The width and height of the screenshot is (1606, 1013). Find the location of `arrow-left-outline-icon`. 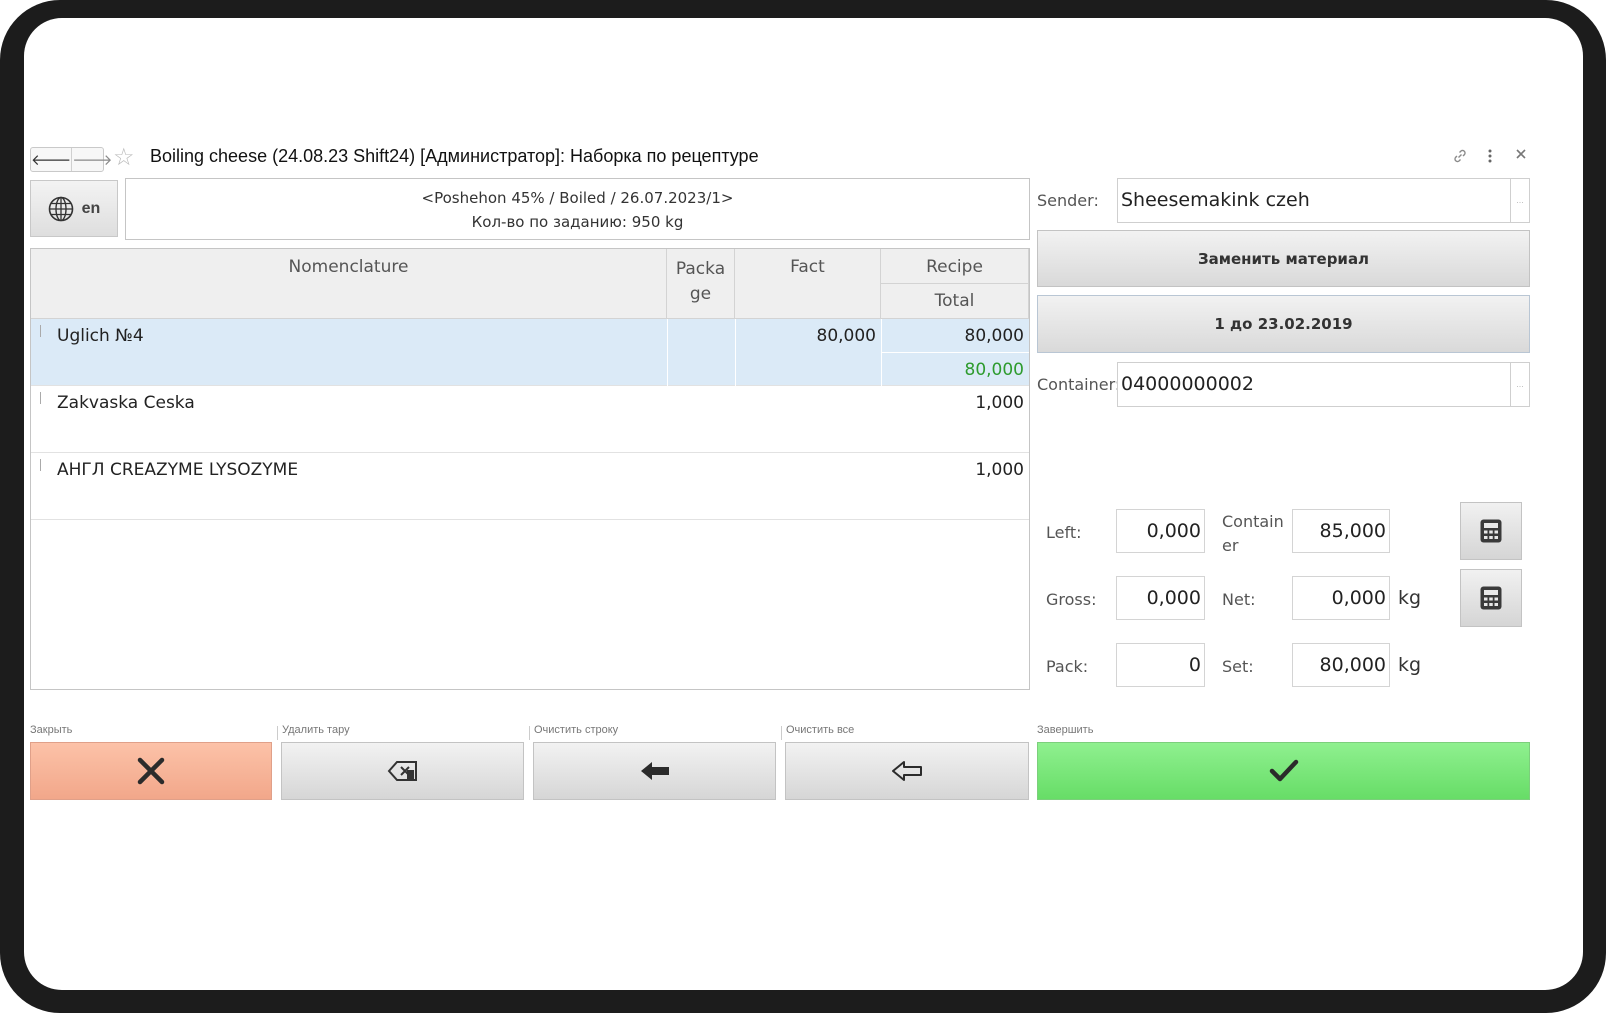

arrow-left-outline-icon is located at coordinates (907, 771).